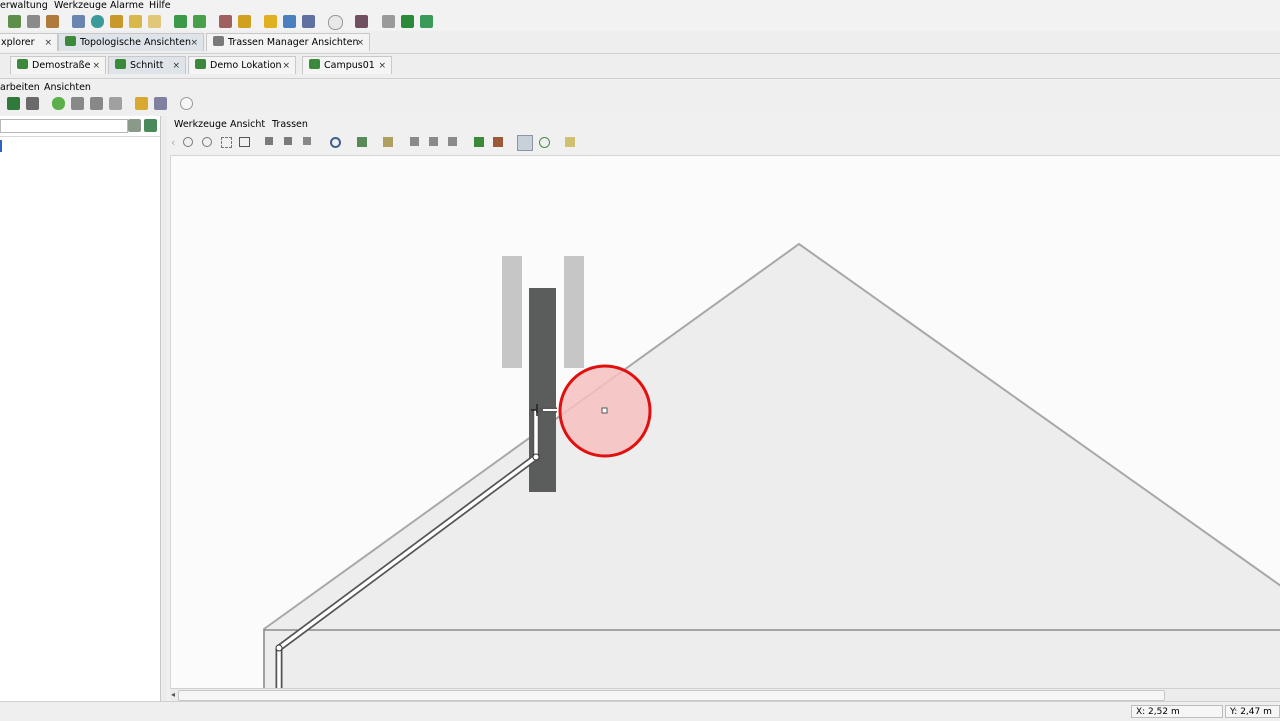  I want to click on export-icon, so click(32, 103).